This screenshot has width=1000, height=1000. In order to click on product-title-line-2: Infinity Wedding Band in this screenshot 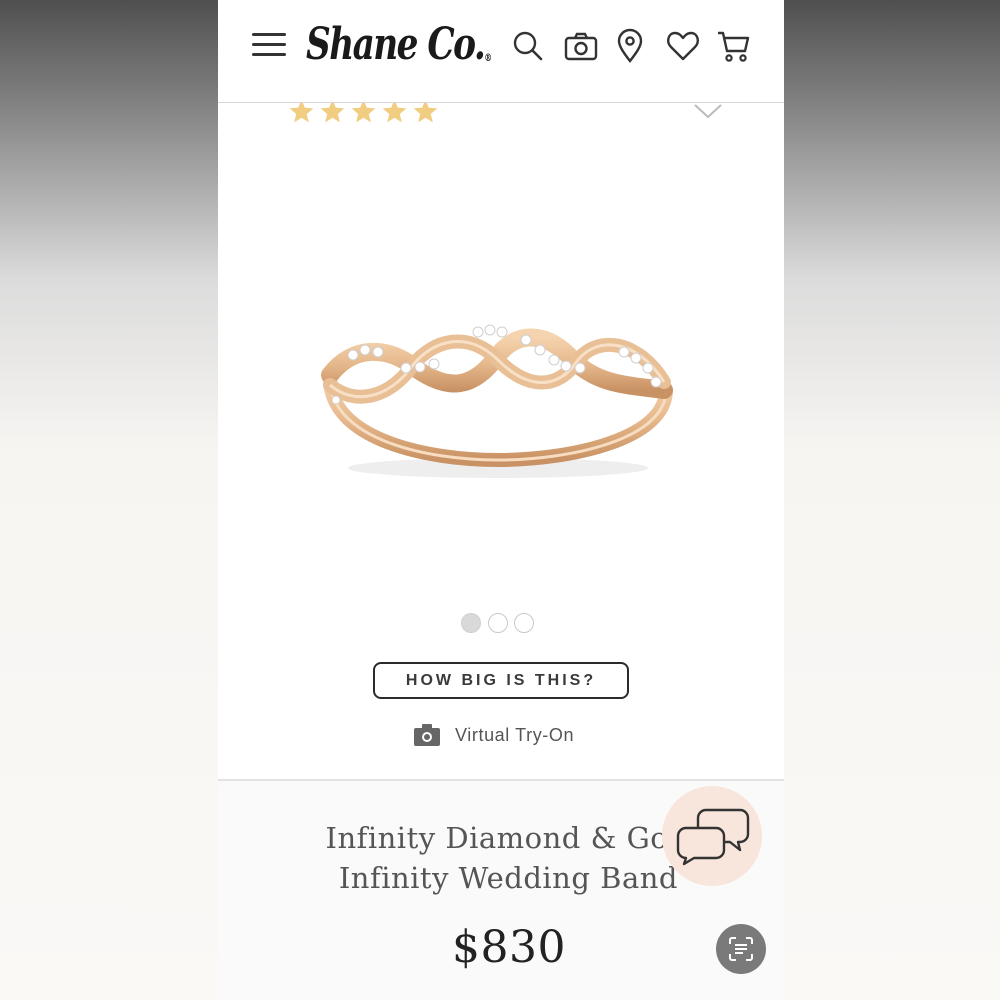, I will do `click(508, 878)`.